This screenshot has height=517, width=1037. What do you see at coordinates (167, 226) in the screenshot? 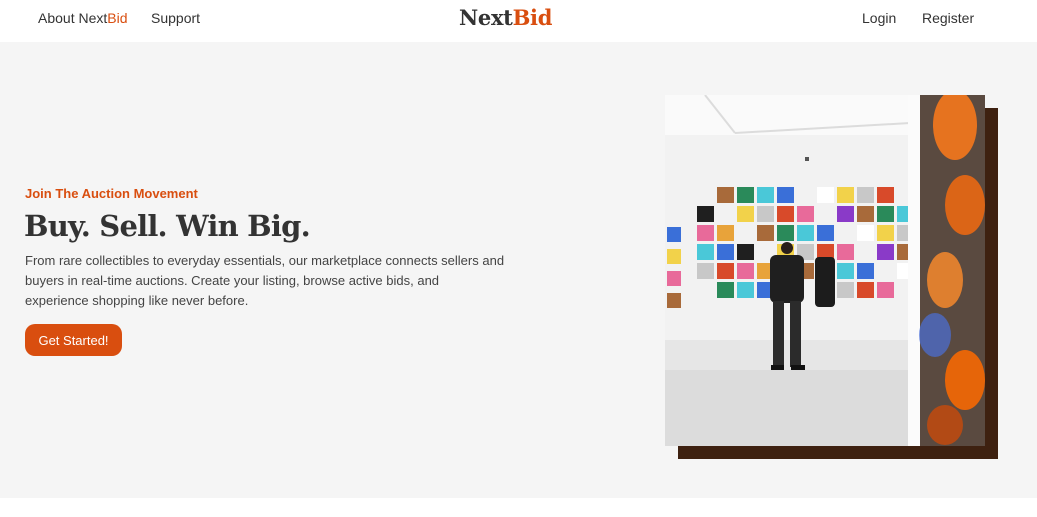
I see `hero-headline: Buy. Sell. Win Big.` at bounding box center [167, 226].